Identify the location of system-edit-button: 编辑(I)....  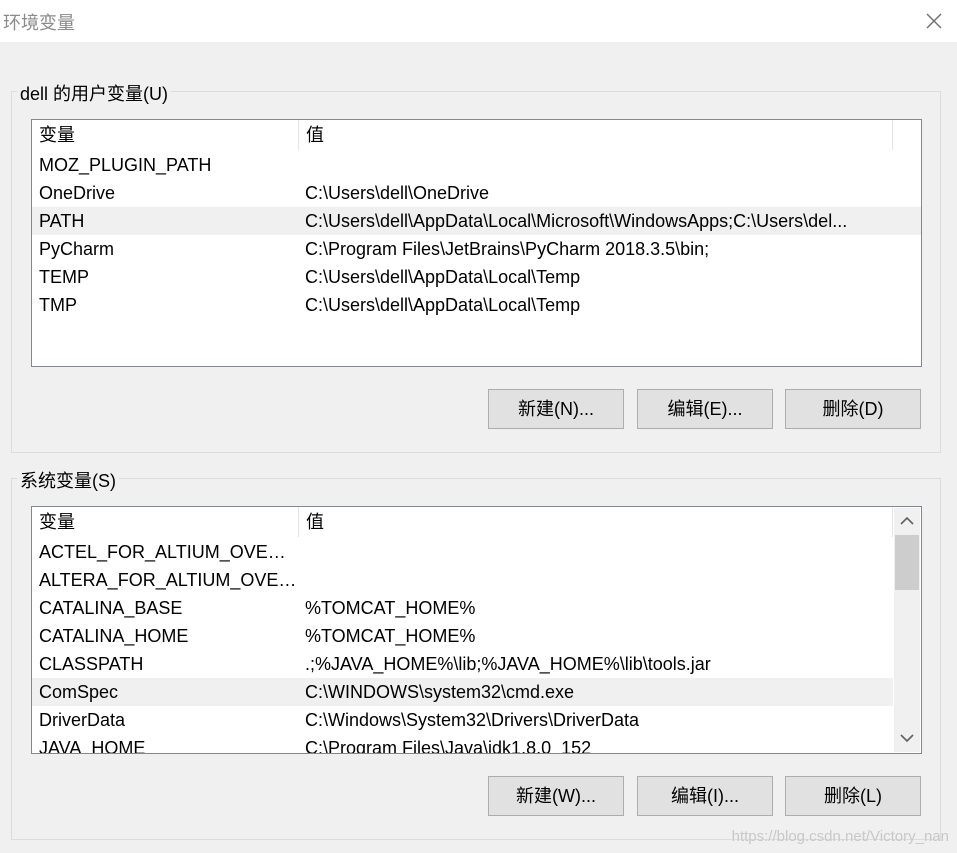
(705, 796).